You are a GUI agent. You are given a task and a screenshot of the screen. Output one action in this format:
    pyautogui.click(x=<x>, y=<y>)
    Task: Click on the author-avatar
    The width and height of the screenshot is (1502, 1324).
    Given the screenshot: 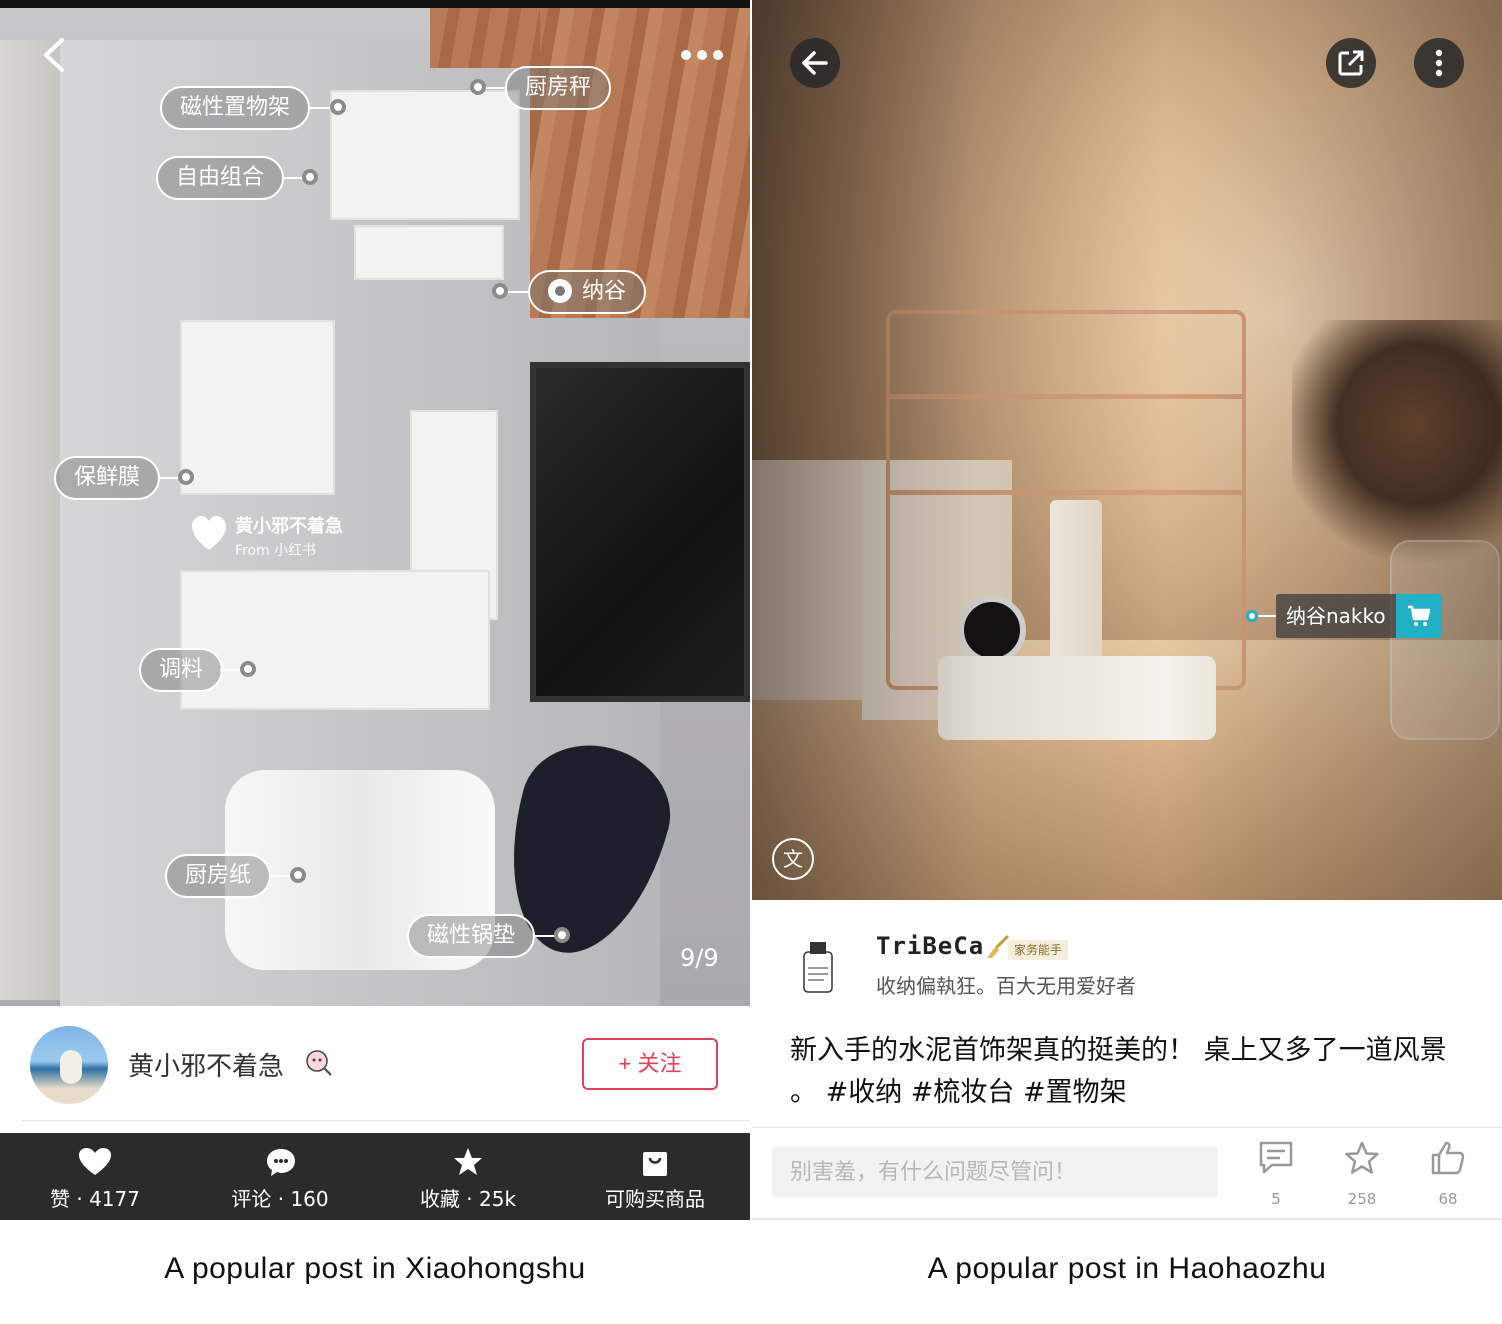 What is the action you would take?
    pyautogui.click(x=818, y=965)
    